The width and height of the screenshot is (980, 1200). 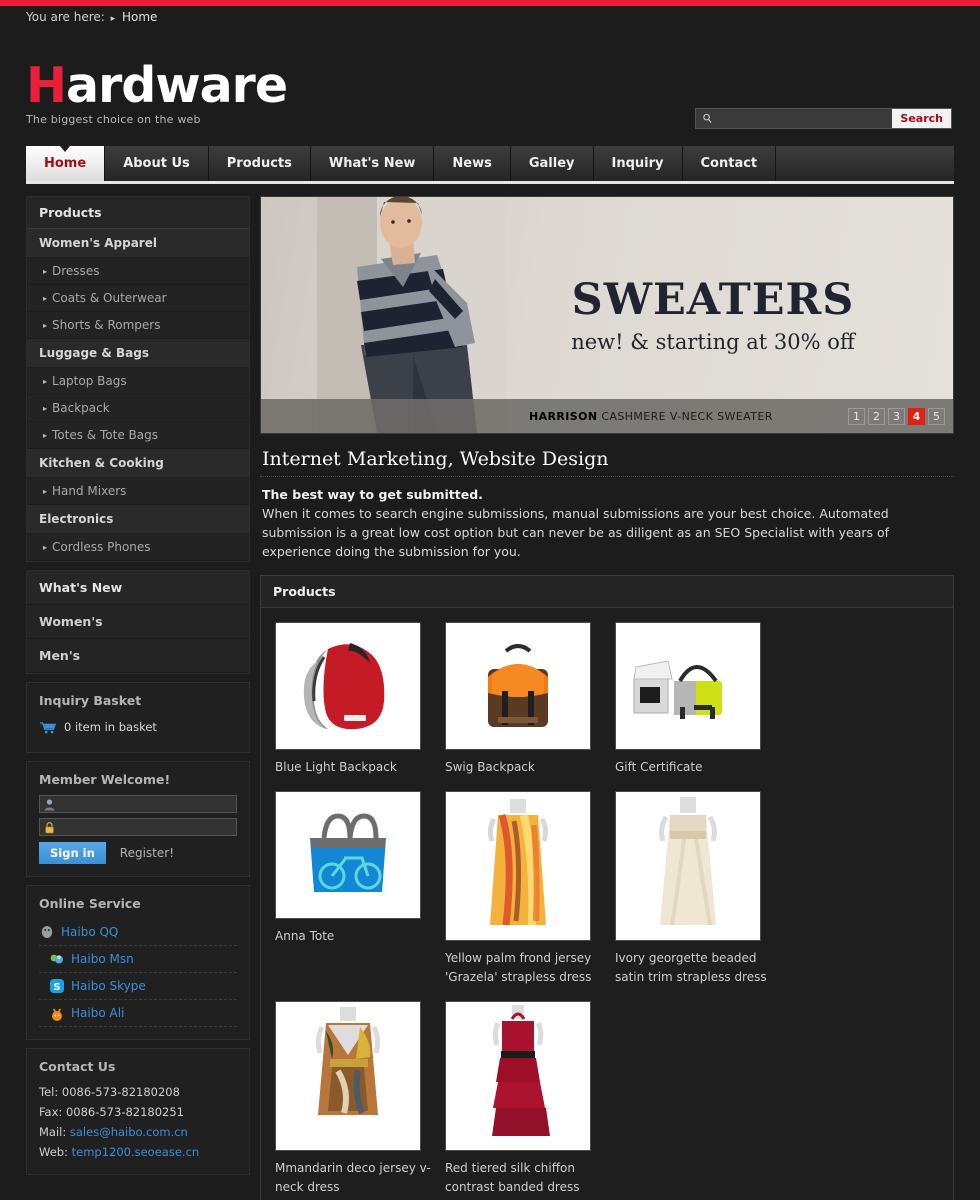 I want to click on sidebar-item-hand-mixers: ▸ Hand Mixers, so click(x=138, y=491).